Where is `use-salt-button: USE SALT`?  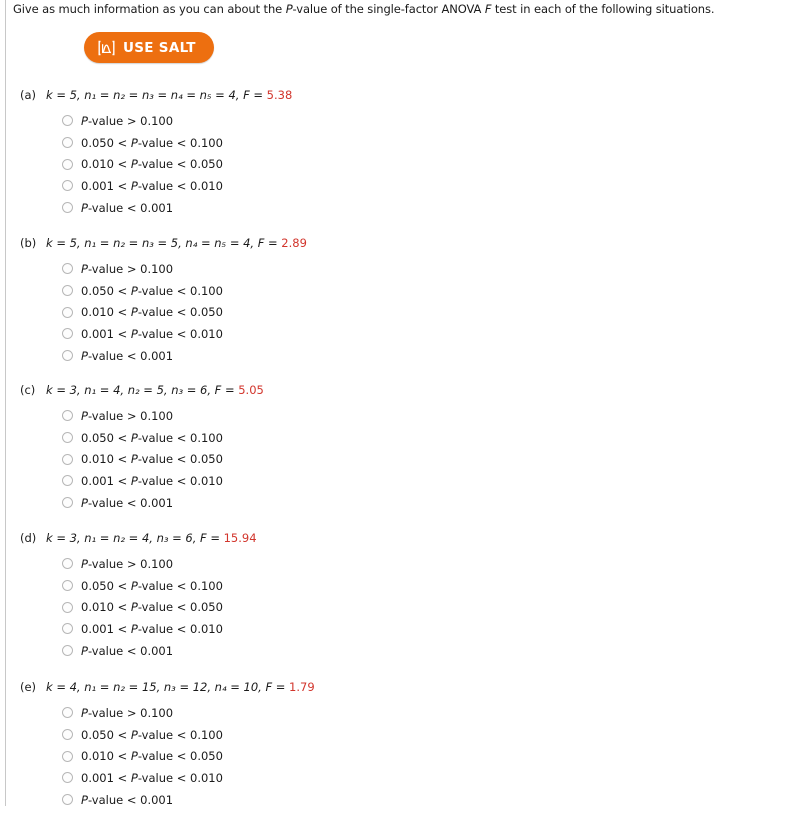
use-salt-button: USE SALT is located at coordinates (149, 47).